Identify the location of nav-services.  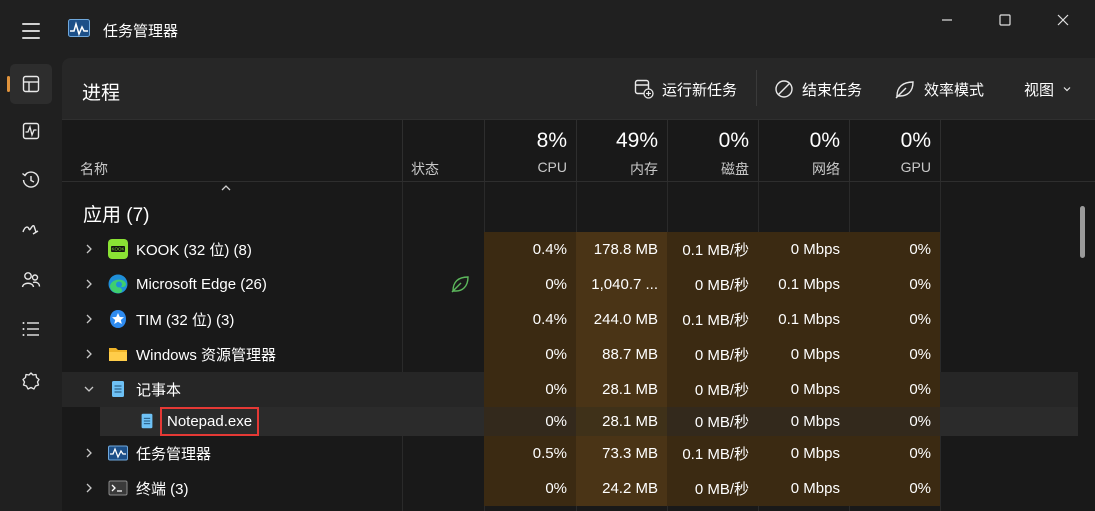
(31, 381).